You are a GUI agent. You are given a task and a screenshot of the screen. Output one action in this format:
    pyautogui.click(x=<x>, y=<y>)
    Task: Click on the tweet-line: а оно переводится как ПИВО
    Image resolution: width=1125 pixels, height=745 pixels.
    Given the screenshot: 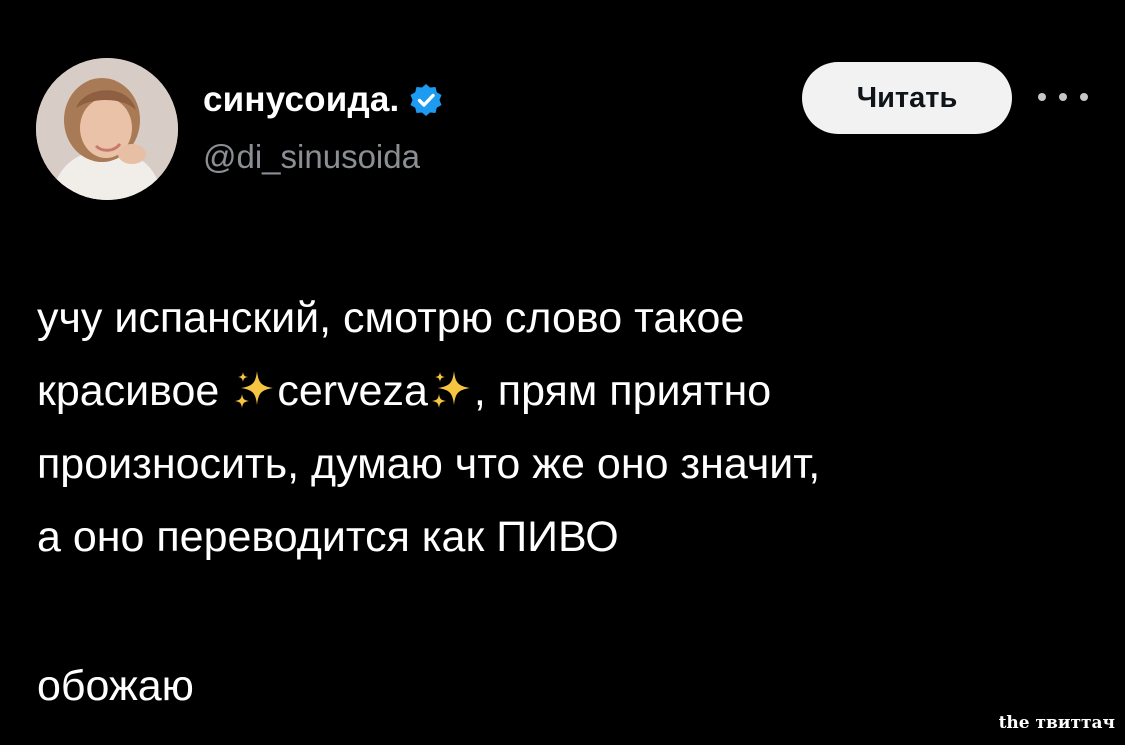 What is the action you would take?
    pyautogui.click(x=328, y=537)
    